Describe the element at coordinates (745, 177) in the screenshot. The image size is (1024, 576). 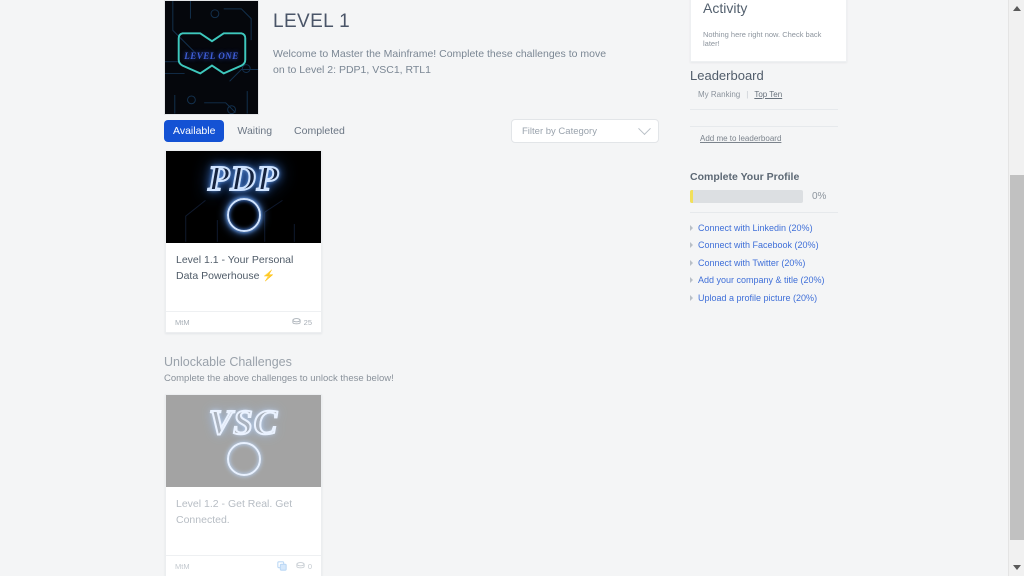
I see `profile-section-title: Complete Your Profile` at that location.